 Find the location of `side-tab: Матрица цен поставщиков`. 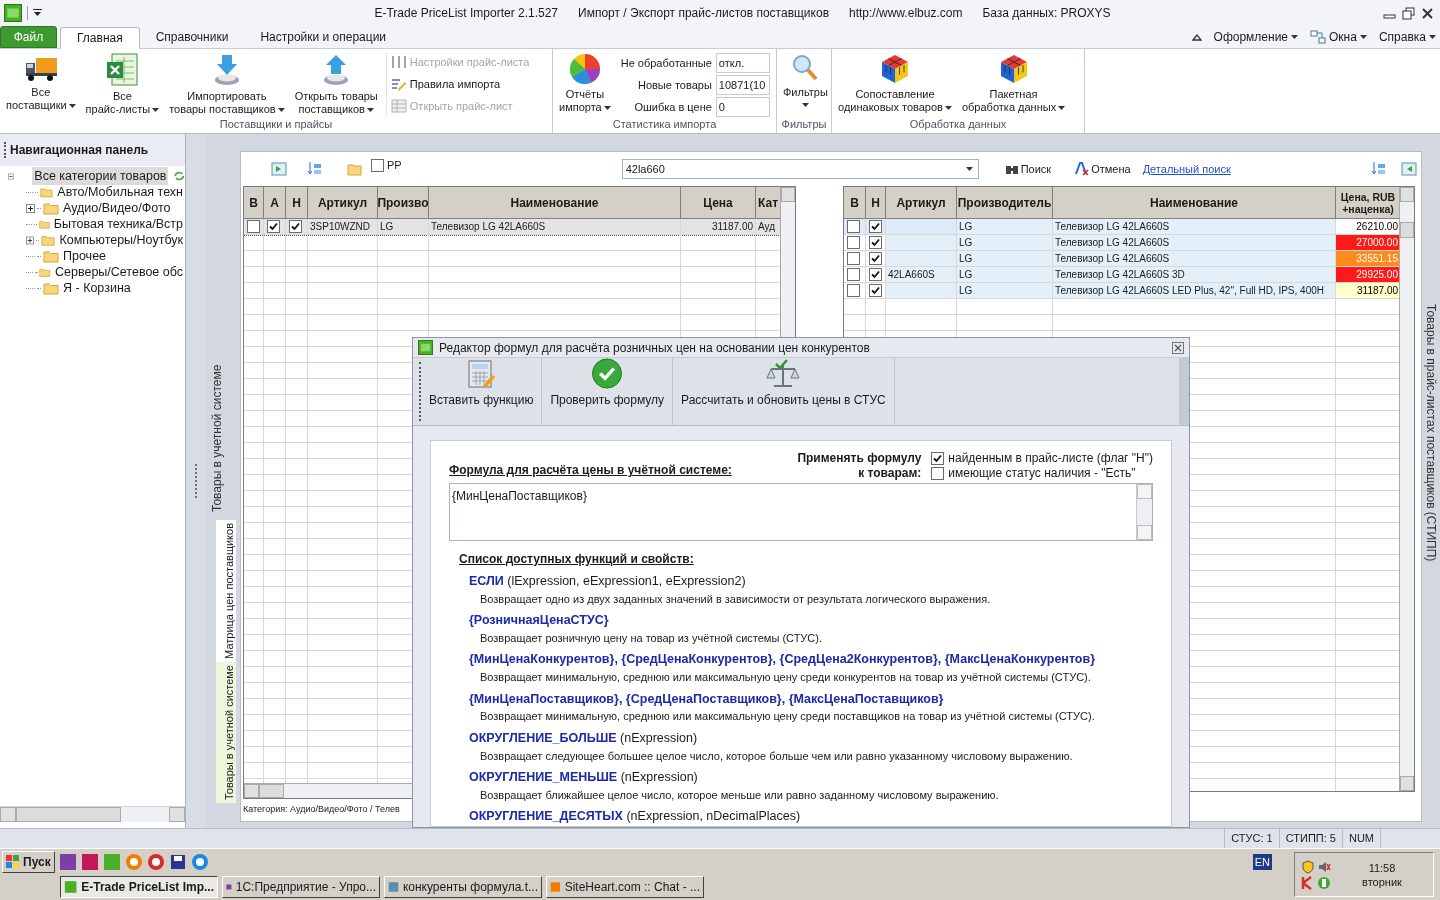

side-tab: Матрица цен поставщиков is located at coordinates (226, 591).